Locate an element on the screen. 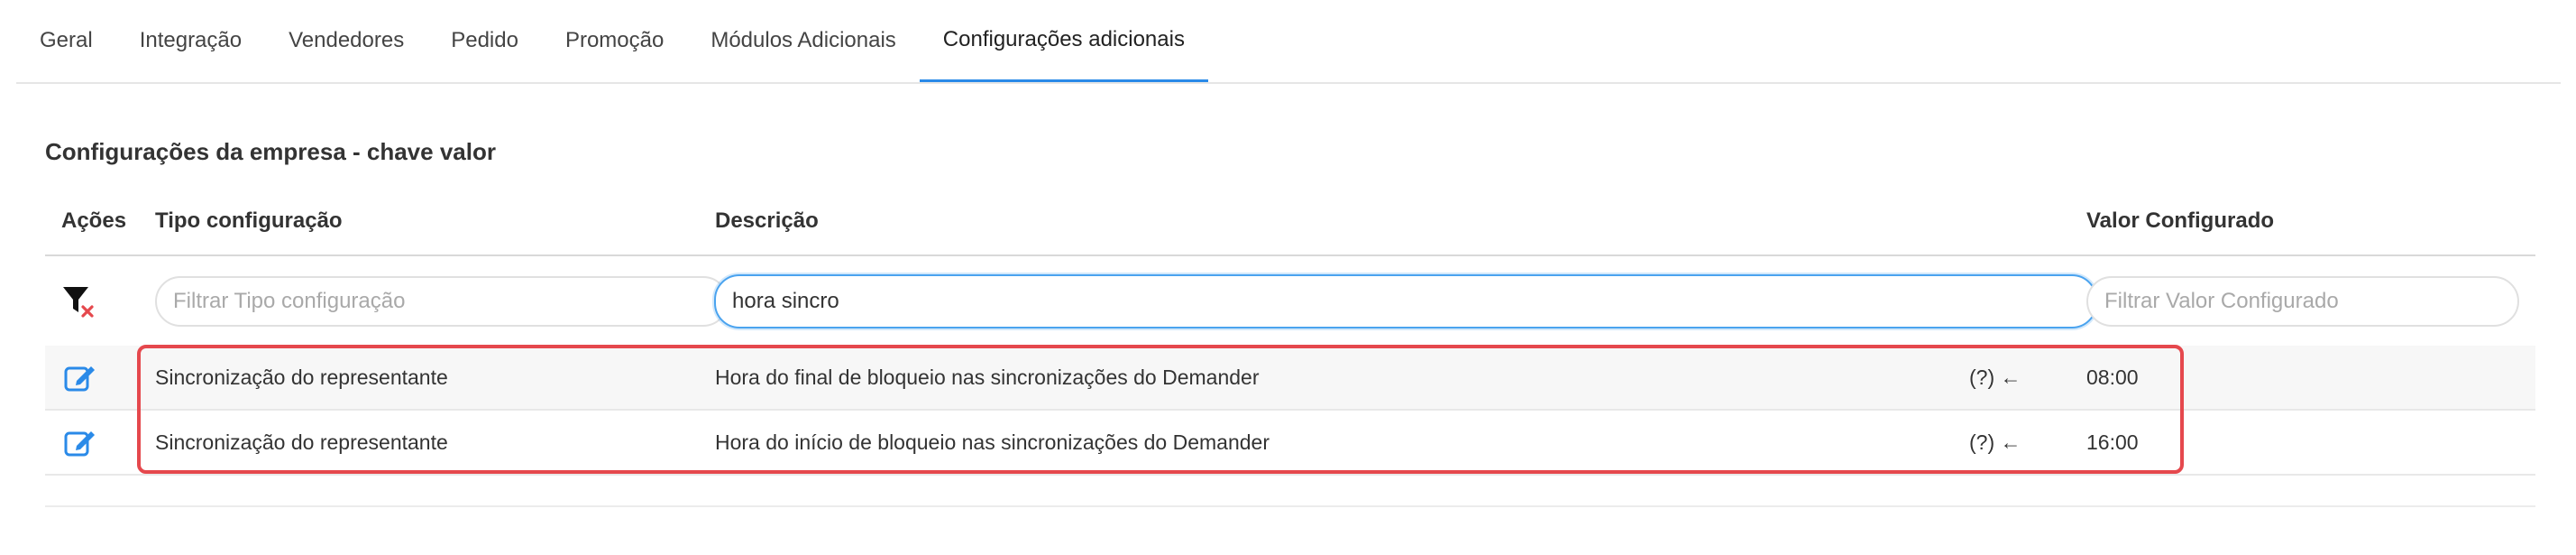  cell-valor: 16:00 is located at coordinates (2112, 442).